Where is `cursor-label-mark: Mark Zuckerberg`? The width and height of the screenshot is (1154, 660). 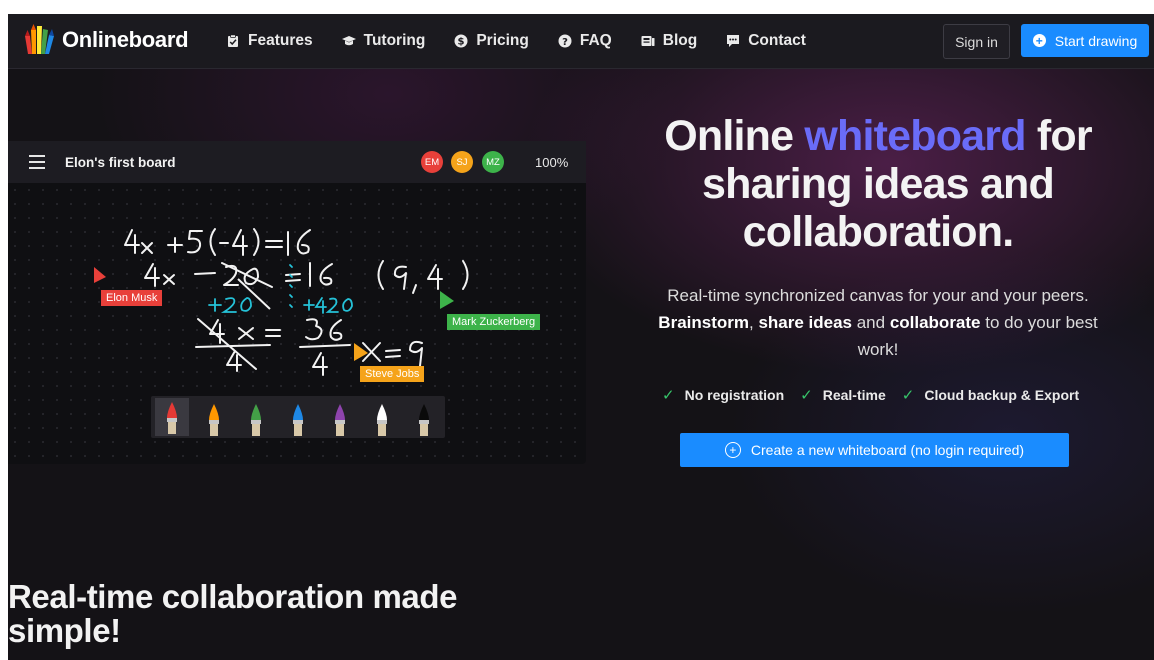
cursor-label-mark: Mark Zuckerberg is located at coordinates (494, 322).